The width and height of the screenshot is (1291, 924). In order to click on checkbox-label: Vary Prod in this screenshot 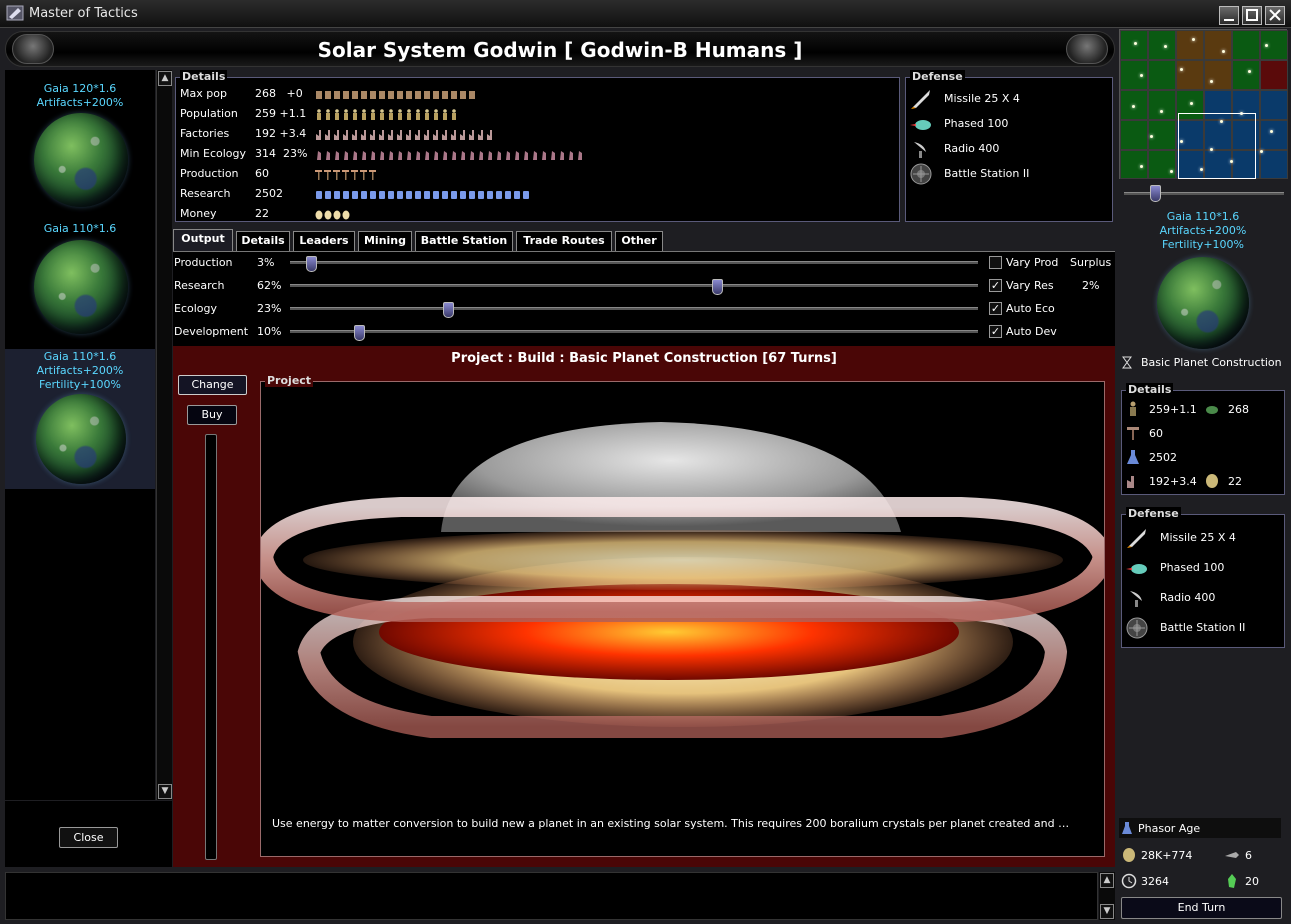, I will do `click(1032, 262)`.